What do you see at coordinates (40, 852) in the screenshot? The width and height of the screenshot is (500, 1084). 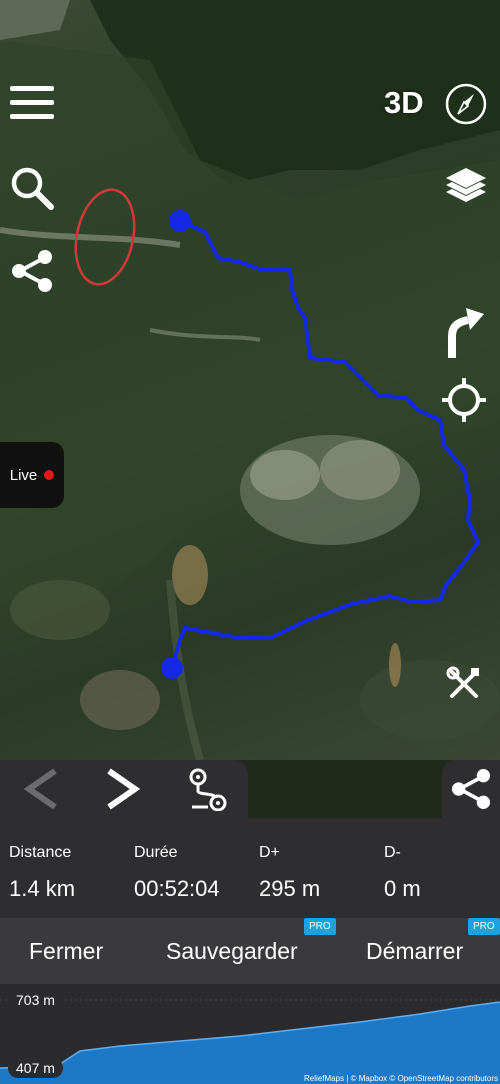 I see `stat-label: Distance` at bounding box center [40, 852].